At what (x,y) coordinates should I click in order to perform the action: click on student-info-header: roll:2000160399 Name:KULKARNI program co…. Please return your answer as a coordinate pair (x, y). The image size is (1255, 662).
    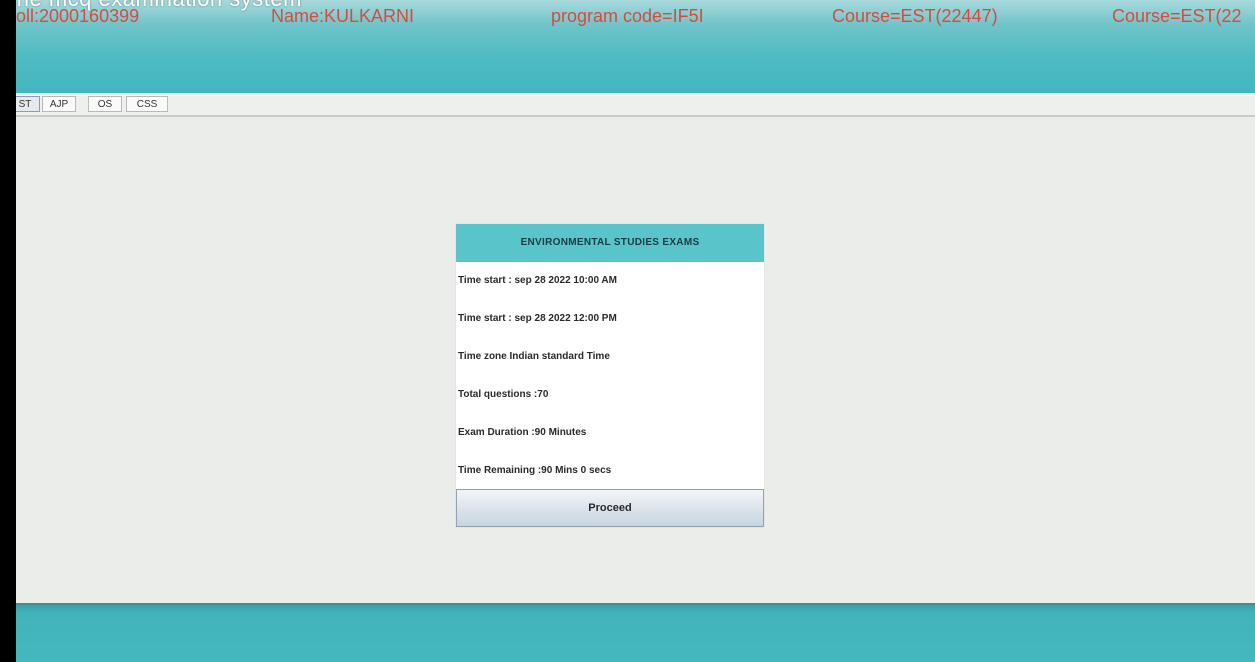
    Looking at the image, I should click on (635, 46).